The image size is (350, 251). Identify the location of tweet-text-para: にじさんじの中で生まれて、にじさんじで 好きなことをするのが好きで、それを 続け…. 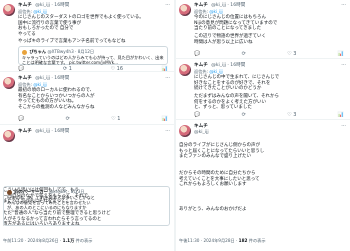
(237, 83).